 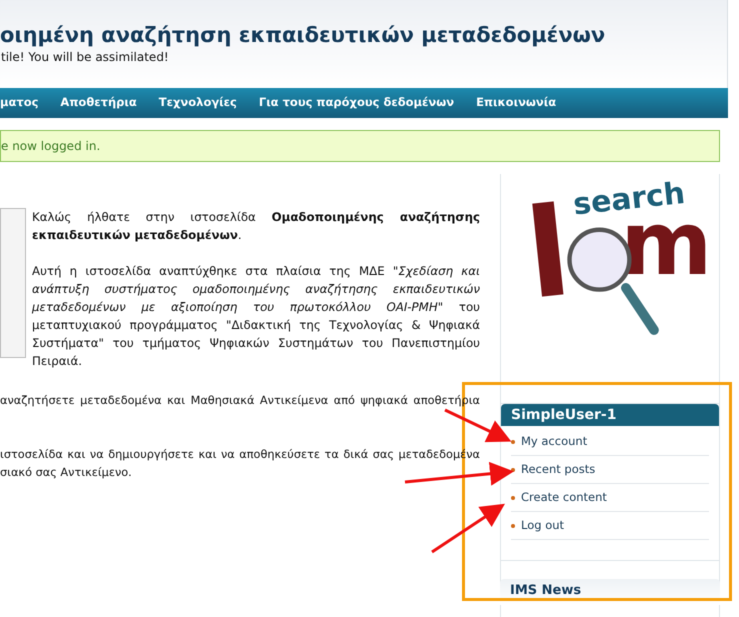 What do you see at coordinates (84, 57) in the screenshot?
I see `site-slogan: tile! You will be assimilated!` at bounding box center [84, 57].